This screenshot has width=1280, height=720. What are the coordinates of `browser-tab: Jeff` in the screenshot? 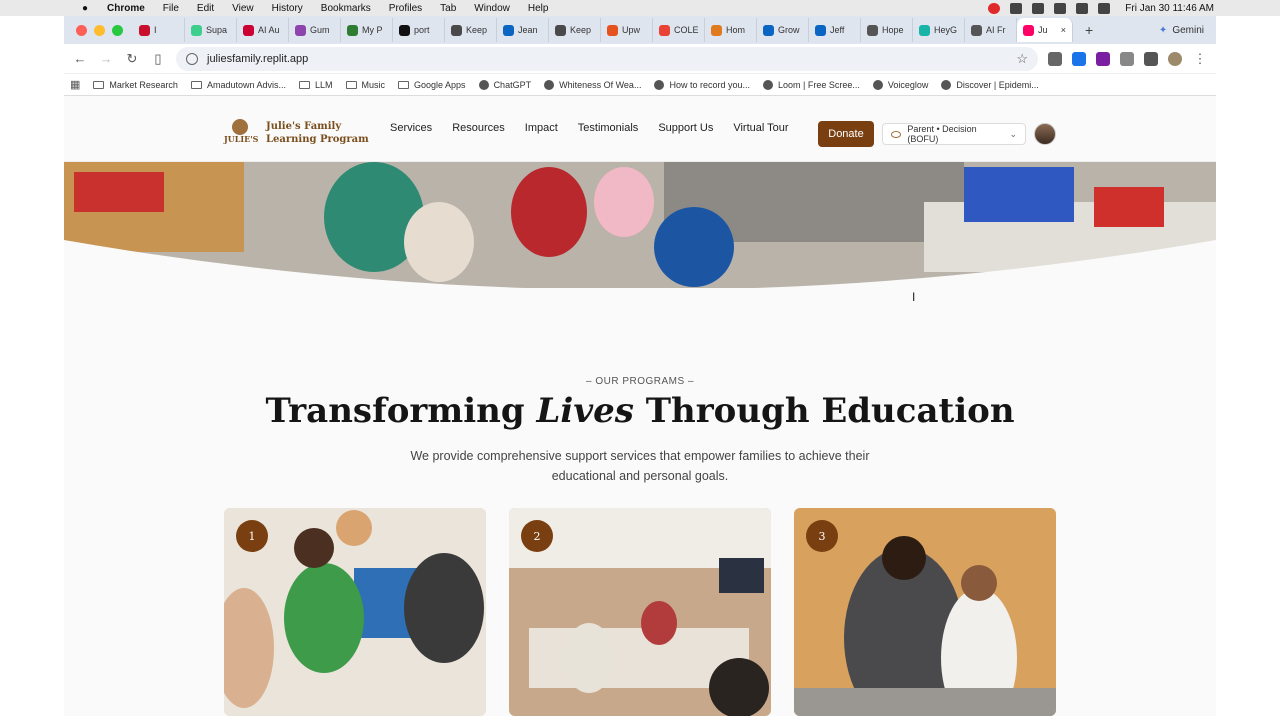 It's located at (835, 30).